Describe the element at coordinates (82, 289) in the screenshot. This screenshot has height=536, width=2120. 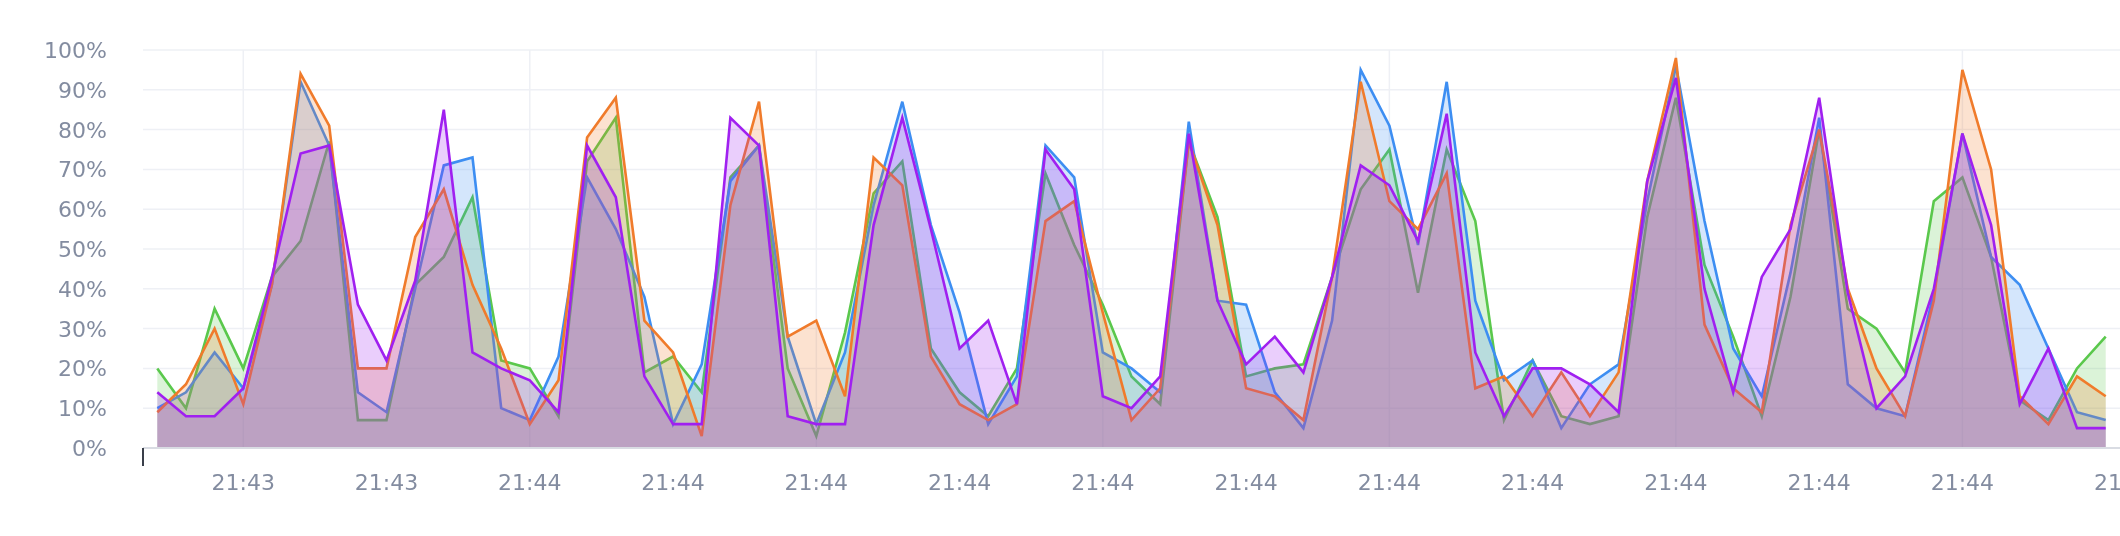
I see `y-tick-label: 40%` at that location.